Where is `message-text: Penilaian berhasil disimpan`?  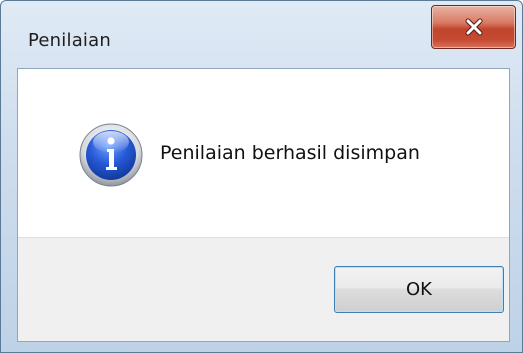
message-text: Penilaian berhasil disimpan is located at coordinates (290, 153).